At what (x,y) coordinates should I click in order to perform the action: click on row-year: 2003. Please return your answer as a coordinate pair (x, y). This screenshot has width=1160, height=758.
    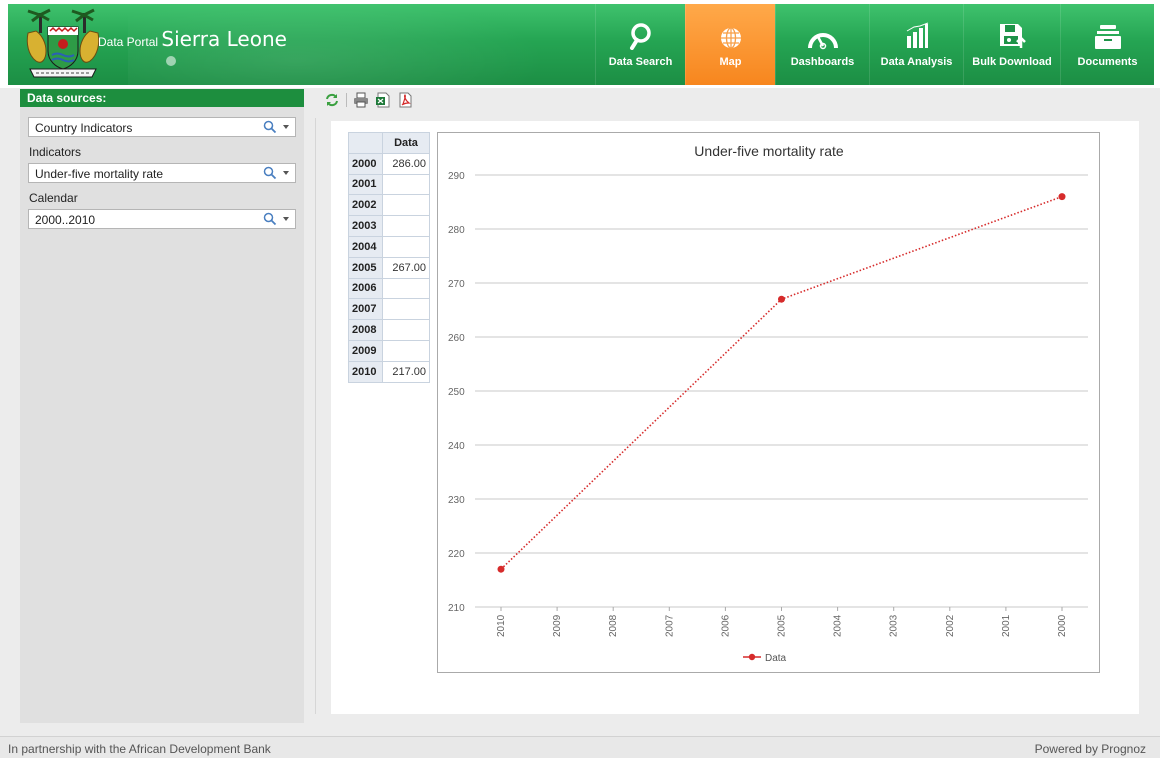
    Looking at the image, I should click on (365, 226).